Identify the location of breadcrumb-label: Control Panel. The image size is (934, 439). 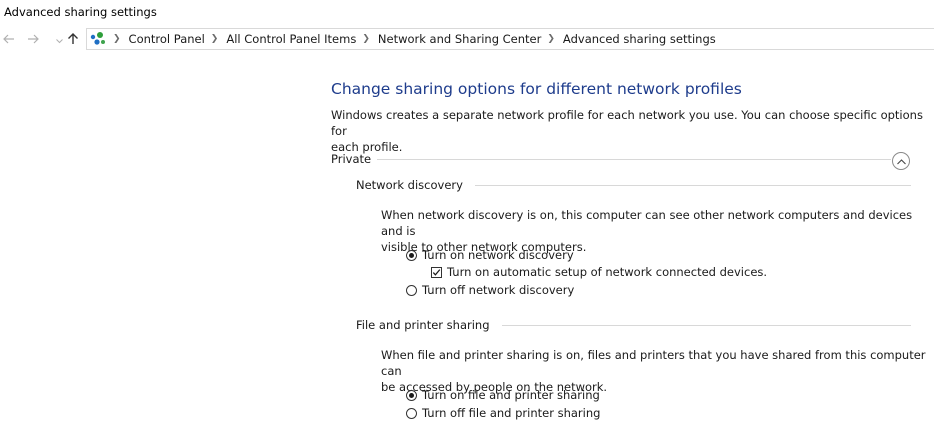
(166, 39).